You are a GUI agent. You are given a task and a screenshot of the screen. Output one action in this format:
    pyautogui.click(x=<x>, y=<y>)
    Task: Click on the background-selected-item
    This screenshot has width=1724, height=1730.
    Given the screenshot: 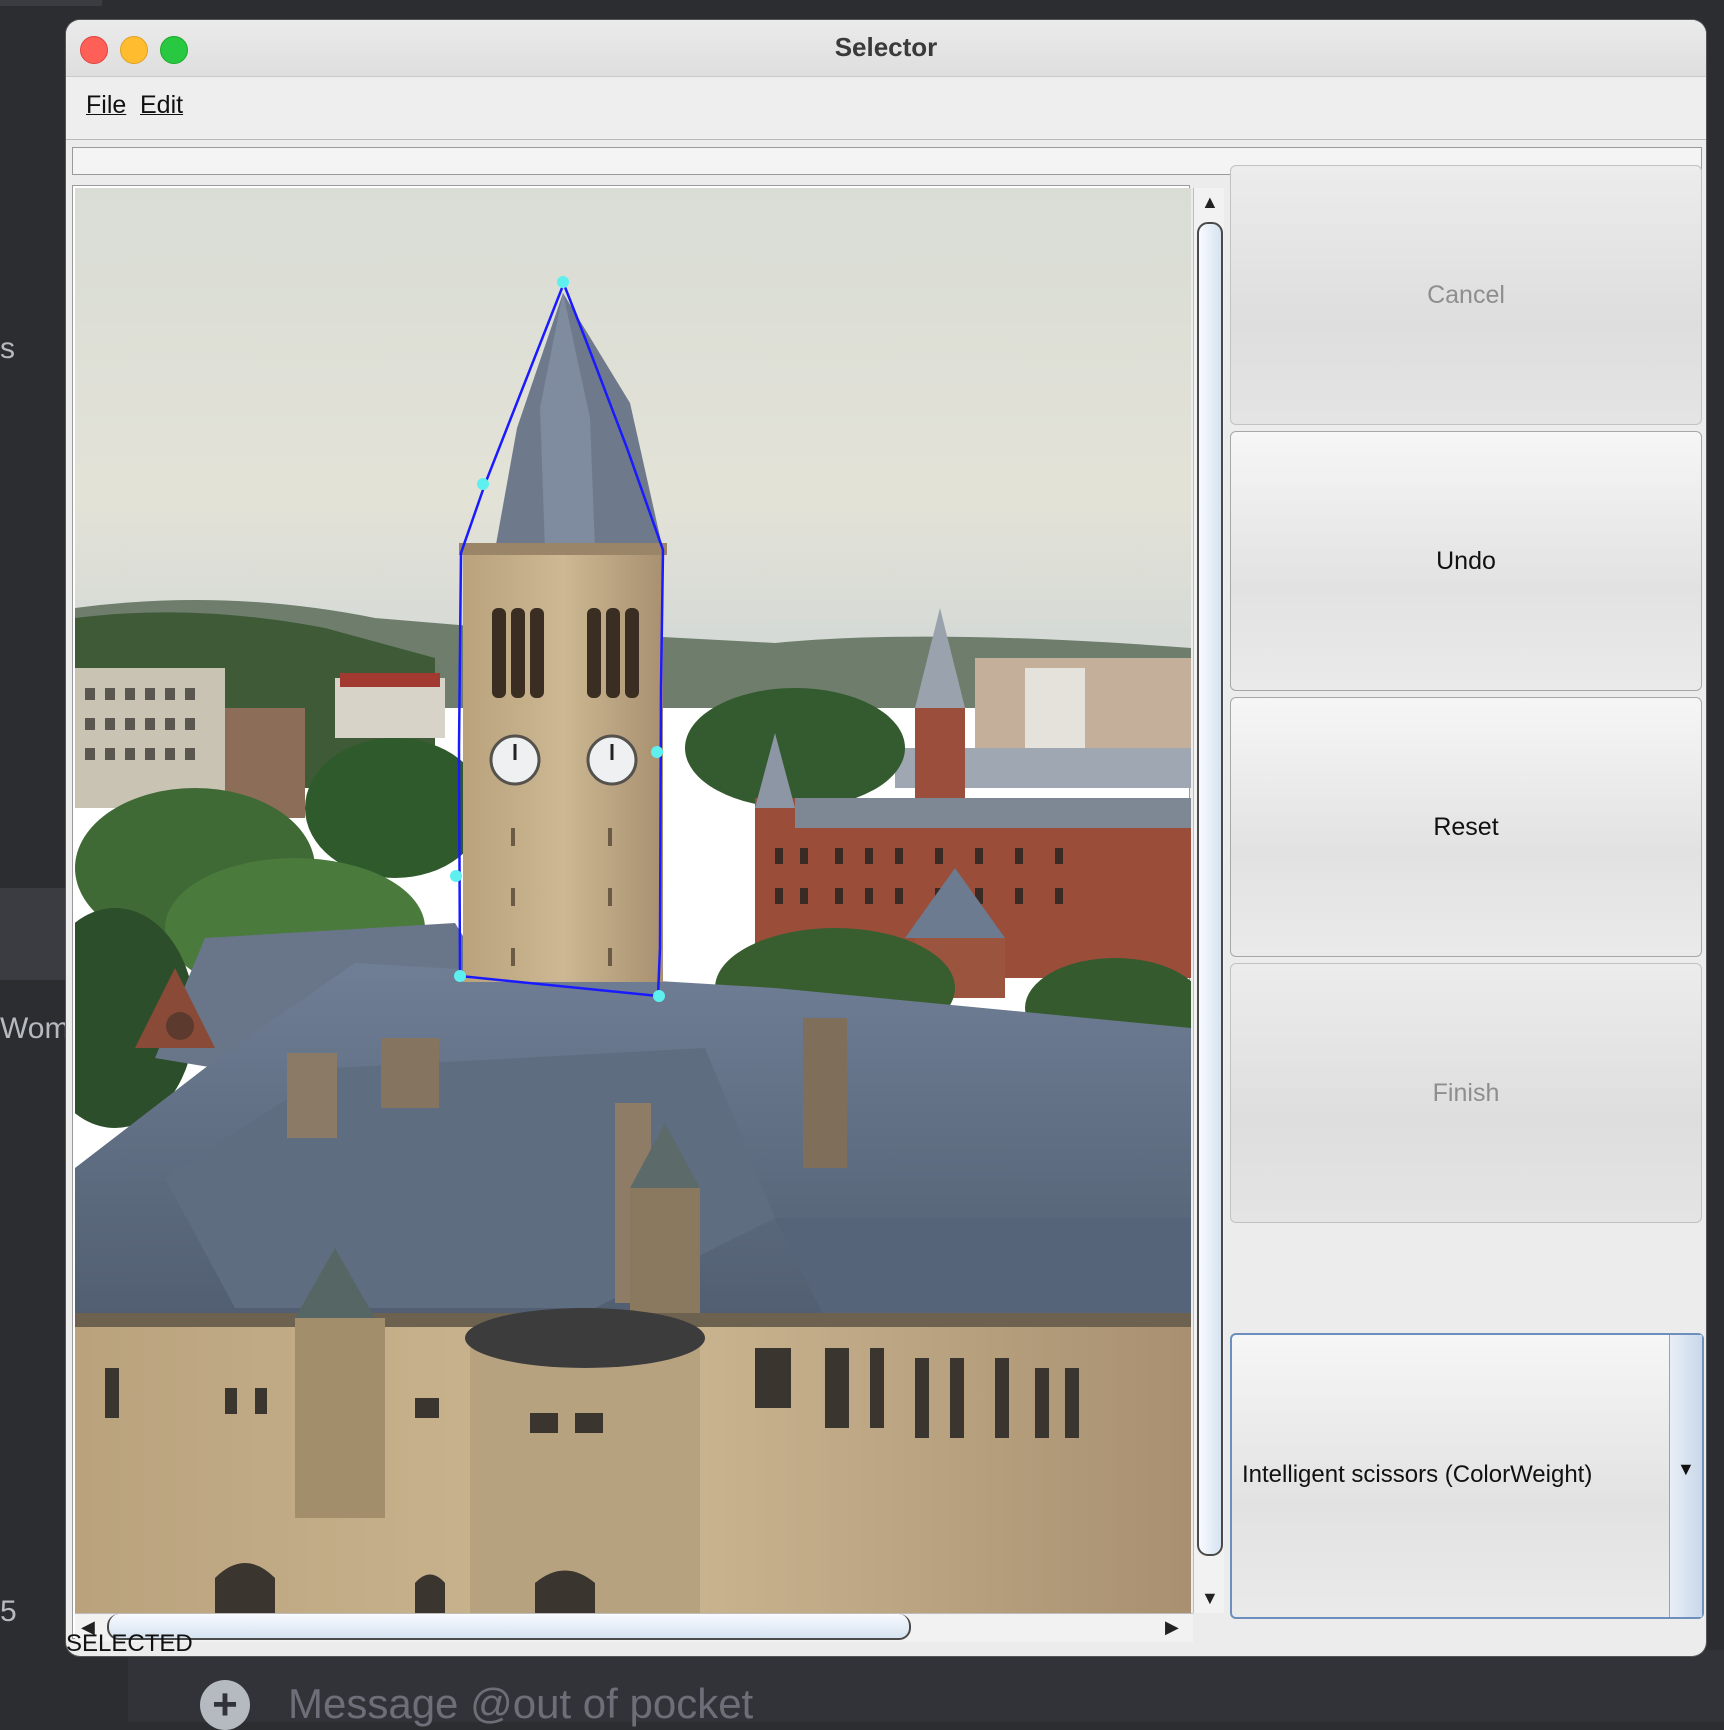 What is the action you would take?
    pyautogui.click(x=35, y=934)
    